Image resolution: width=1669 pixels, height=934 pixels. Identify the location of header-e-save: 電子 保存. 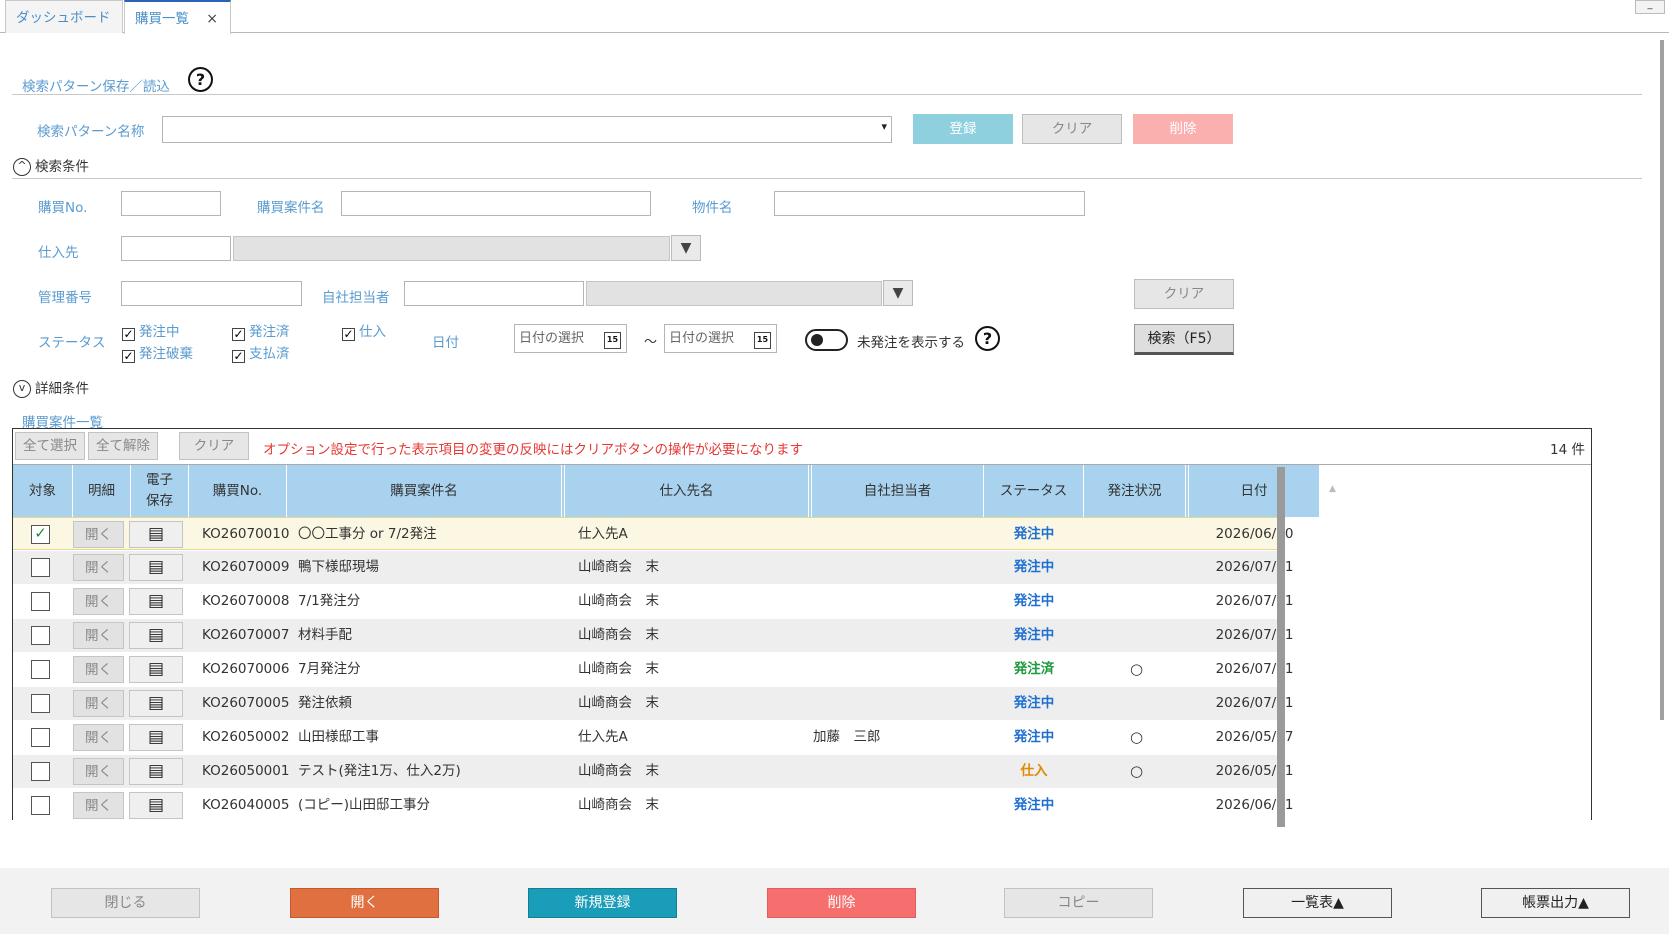
(160, 491).